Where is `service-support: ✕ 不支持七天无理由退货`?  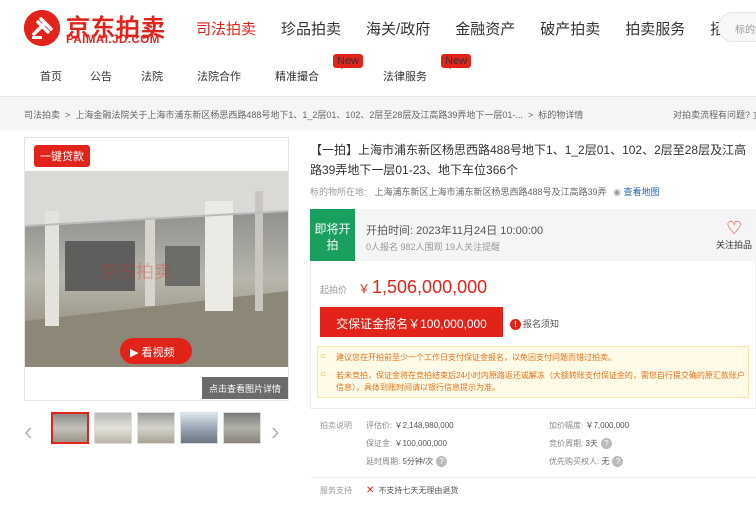
service-support: ✕ 不支持七天无理由退货 is located at coordinates (412, 490).